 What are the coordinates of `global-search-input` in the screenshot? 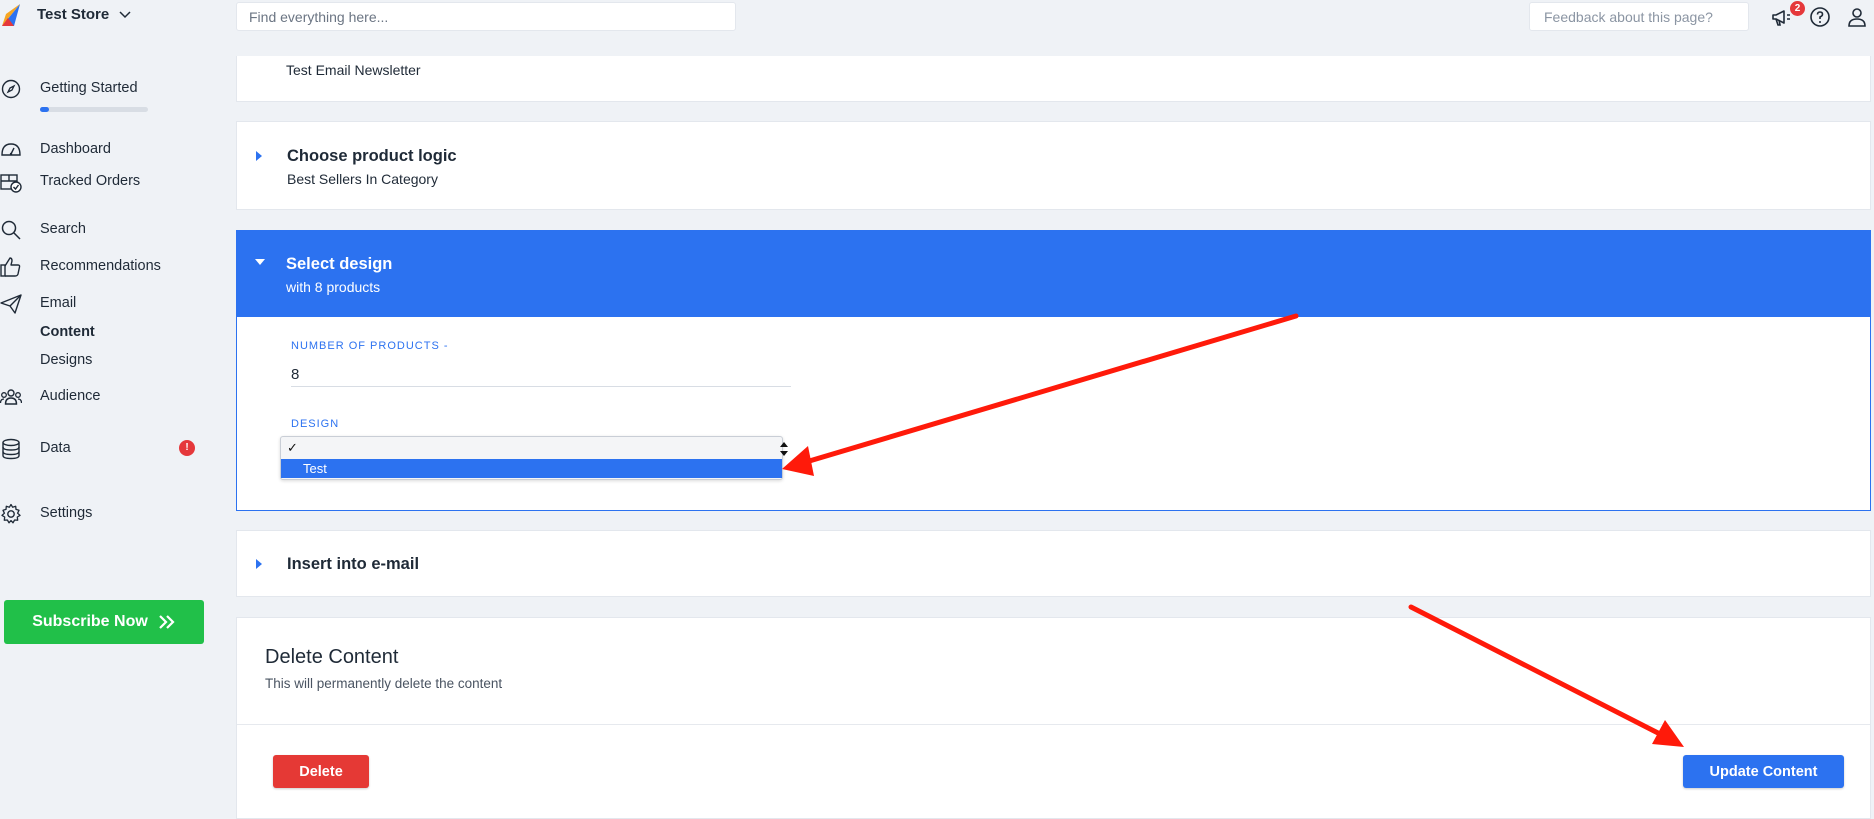 It's located at (486, 16).